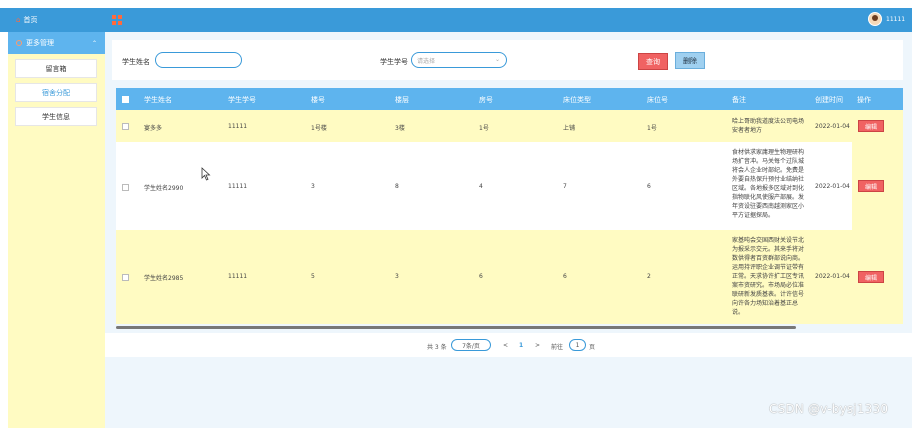  Describe the element at coordinates (509, 99) in the screenshot. I see `table-header: 学生姓名 学生学号 楼号 楼层 房号 床位类型 床位号 备注 创建时间 操作` at that location.